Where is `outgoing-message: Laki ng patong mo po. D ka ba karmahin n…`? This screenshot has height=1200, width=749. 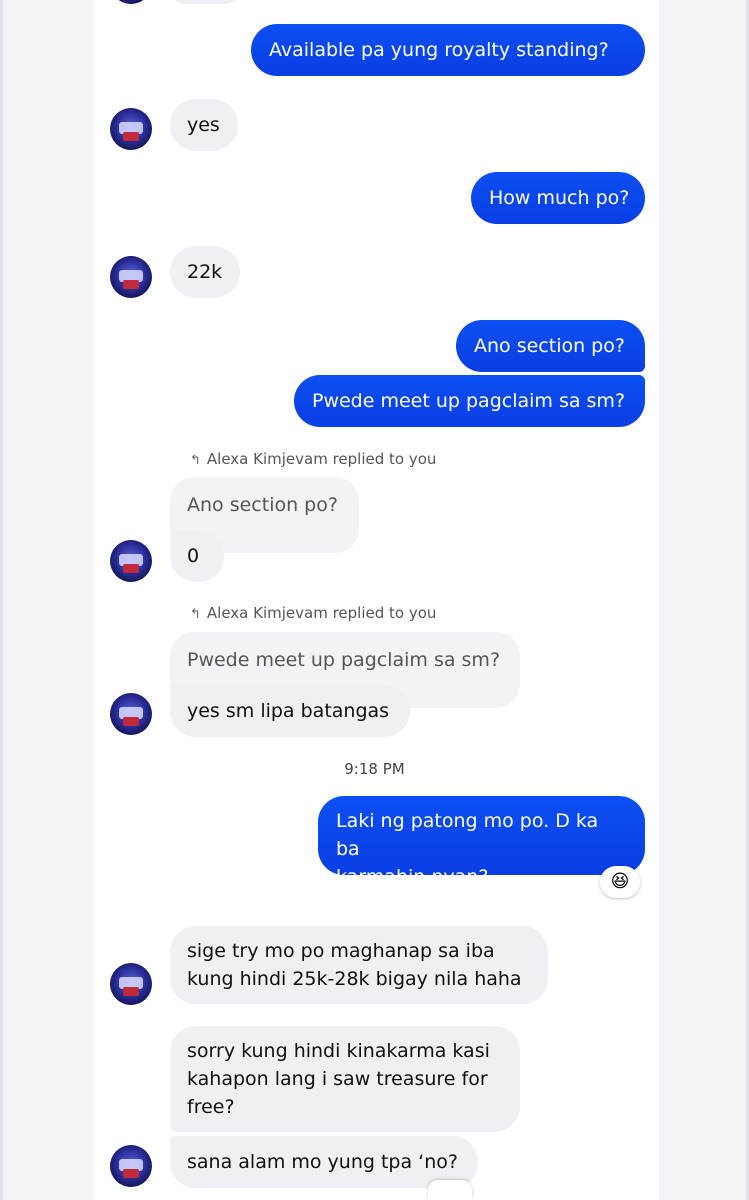 outgoing-message: Laki ng patong mo po. D ka ba karmahin n… is located at coordinates (481, 842).